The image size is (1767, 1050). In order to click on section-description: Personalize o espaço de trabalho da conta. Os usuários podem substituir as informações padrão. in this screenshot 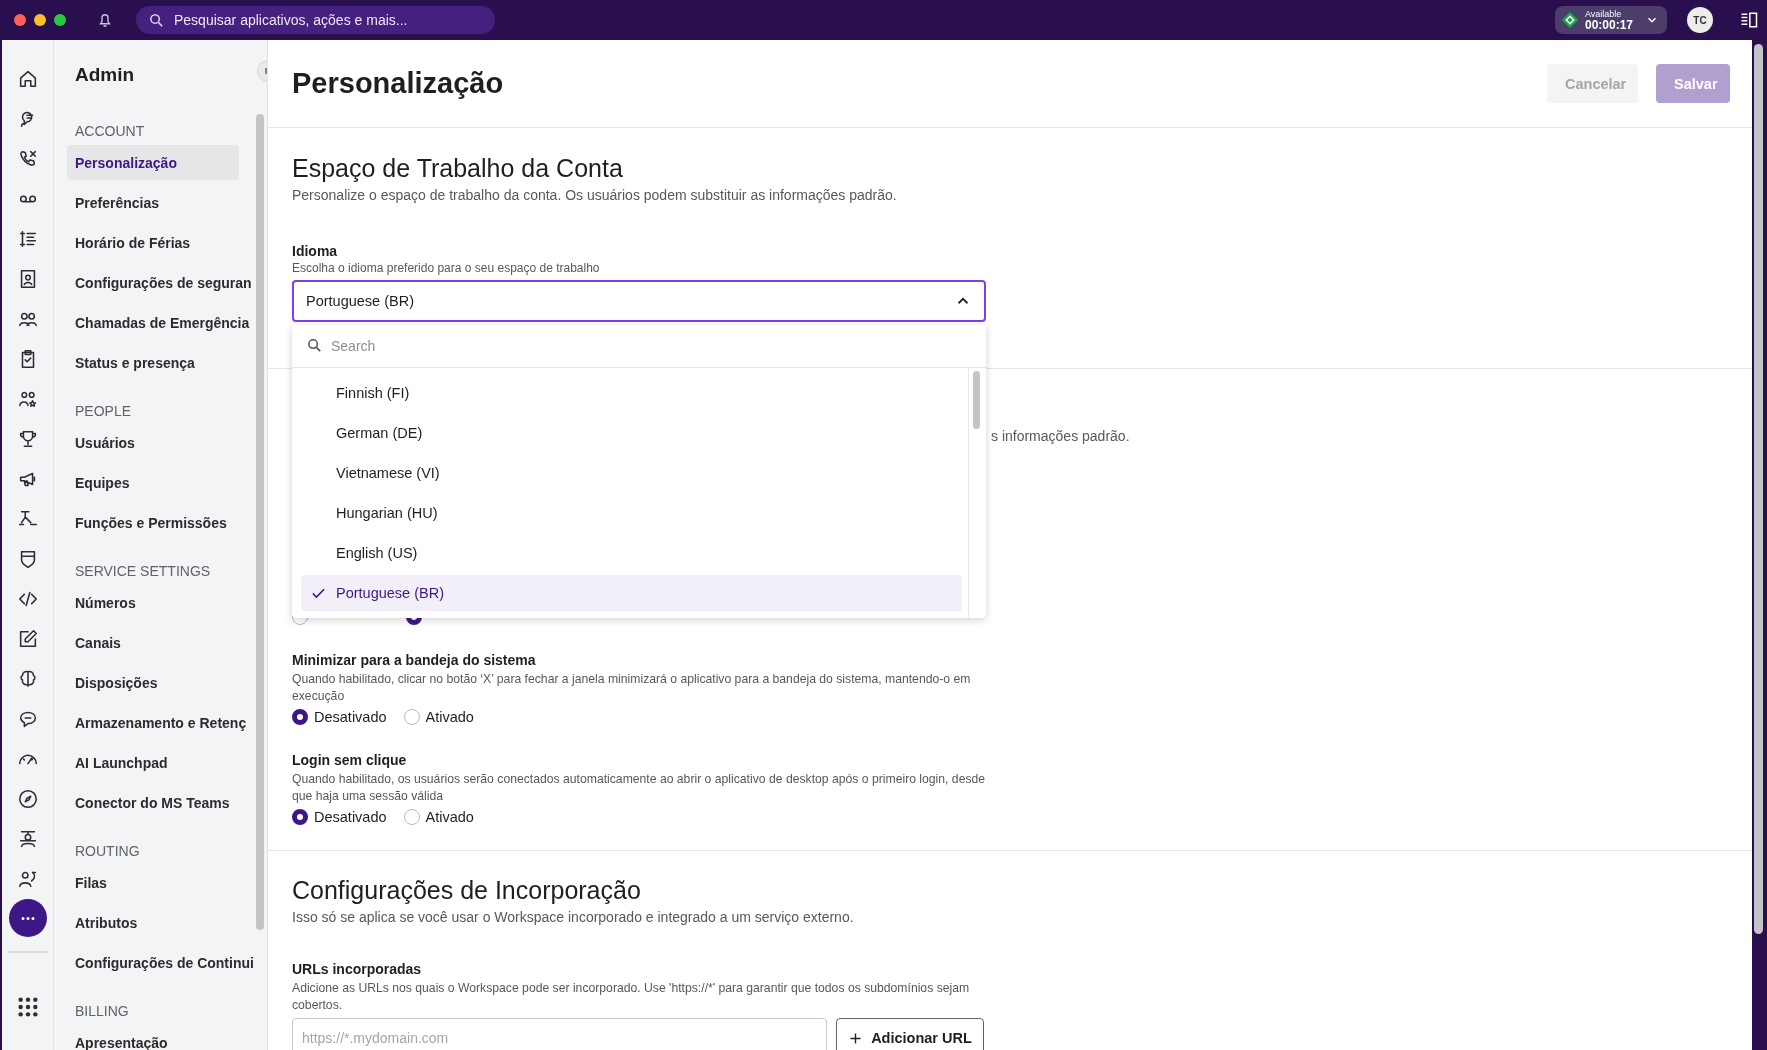, I will do `click(595, 195)`.